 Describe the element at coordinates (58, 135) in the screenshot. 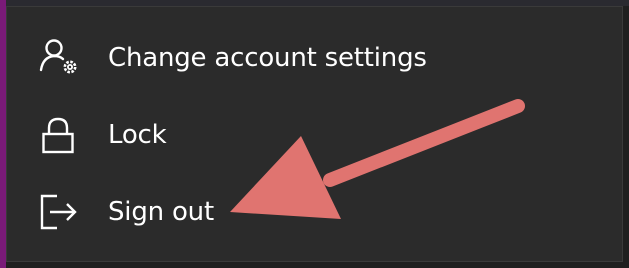

I see `lock-icon` at that location.